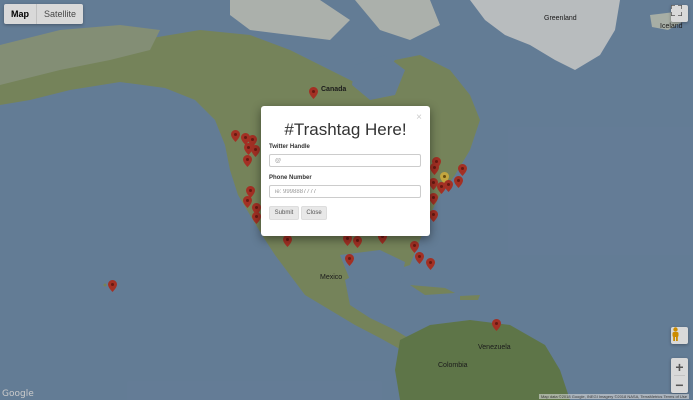 The height and width of the screenshot is (400, 693). I want to click on close-button: Close, so click(314, 213).